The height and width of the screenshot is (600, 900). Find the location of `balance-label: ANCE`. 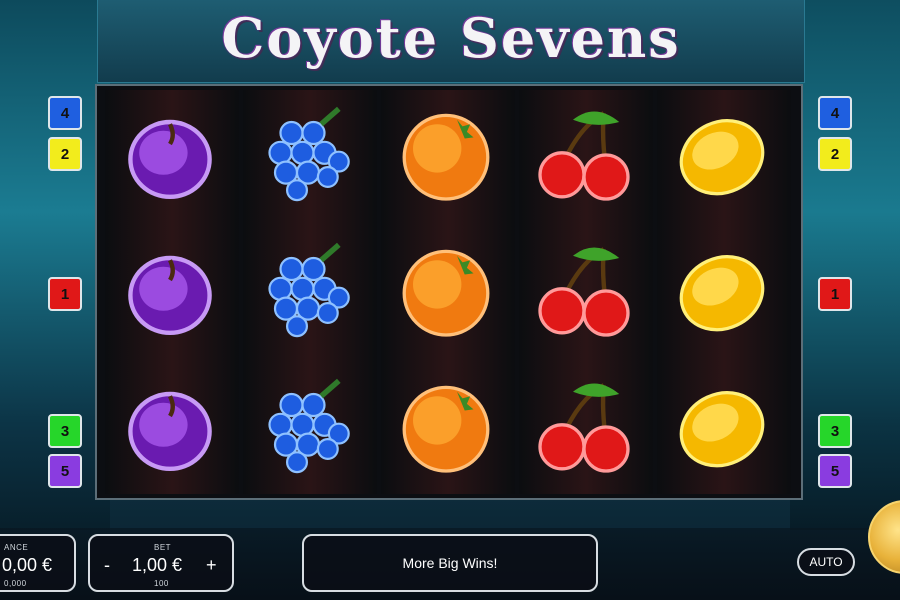

balance-label: ANCE is located at coordinates (16, 547).